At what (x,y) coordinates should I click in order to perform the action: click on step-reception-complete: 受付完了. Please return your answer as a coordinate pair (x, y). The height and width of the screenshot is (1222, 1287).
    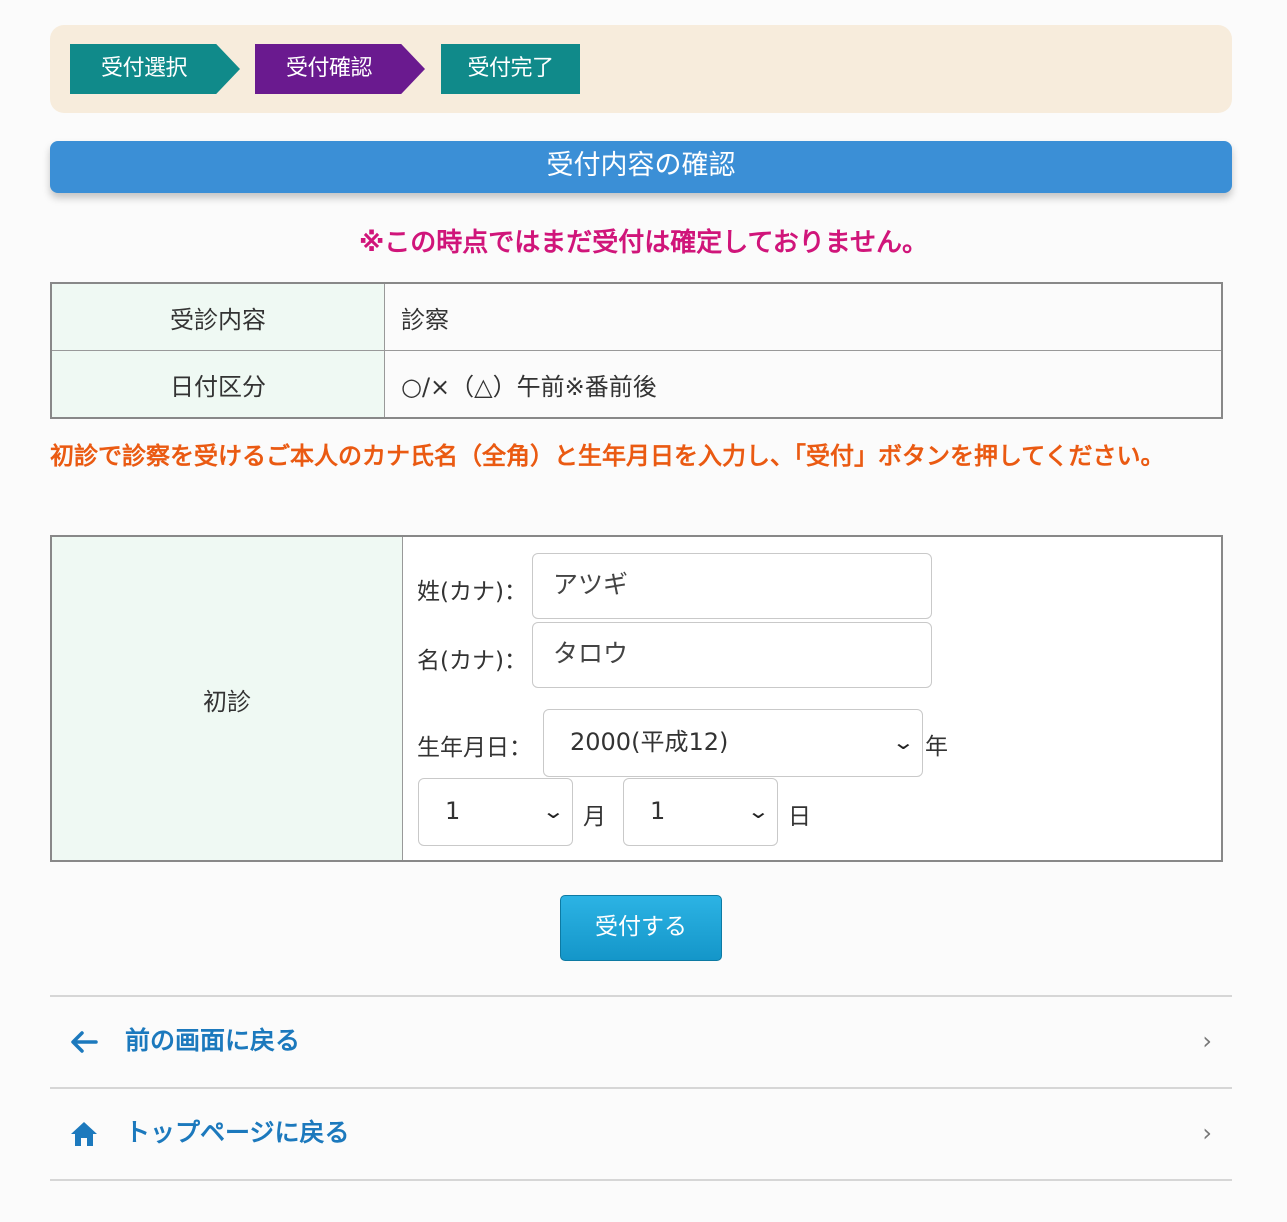
    Looking at the image, I should click on (510, 69).